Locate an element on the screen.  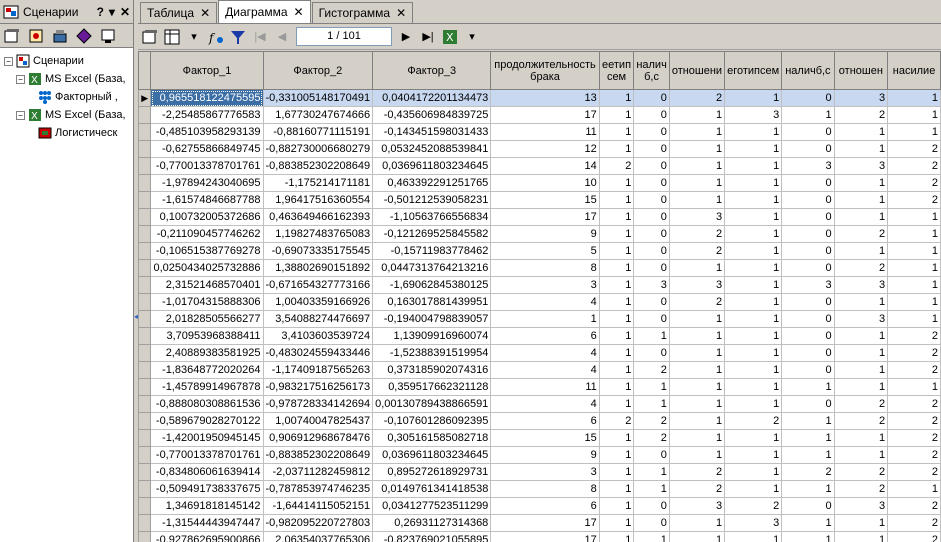
collapse-icon: − is located at coordinates (20, 115).